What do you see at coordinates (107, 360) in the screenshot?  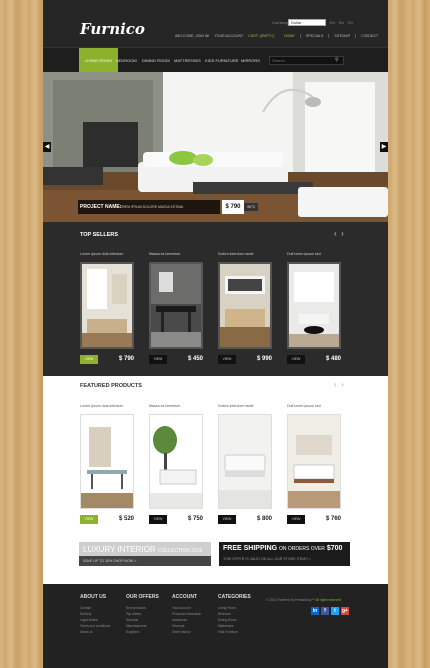 I see `product-bottom: VIEW $ 790` at bounding box center [107, 360].